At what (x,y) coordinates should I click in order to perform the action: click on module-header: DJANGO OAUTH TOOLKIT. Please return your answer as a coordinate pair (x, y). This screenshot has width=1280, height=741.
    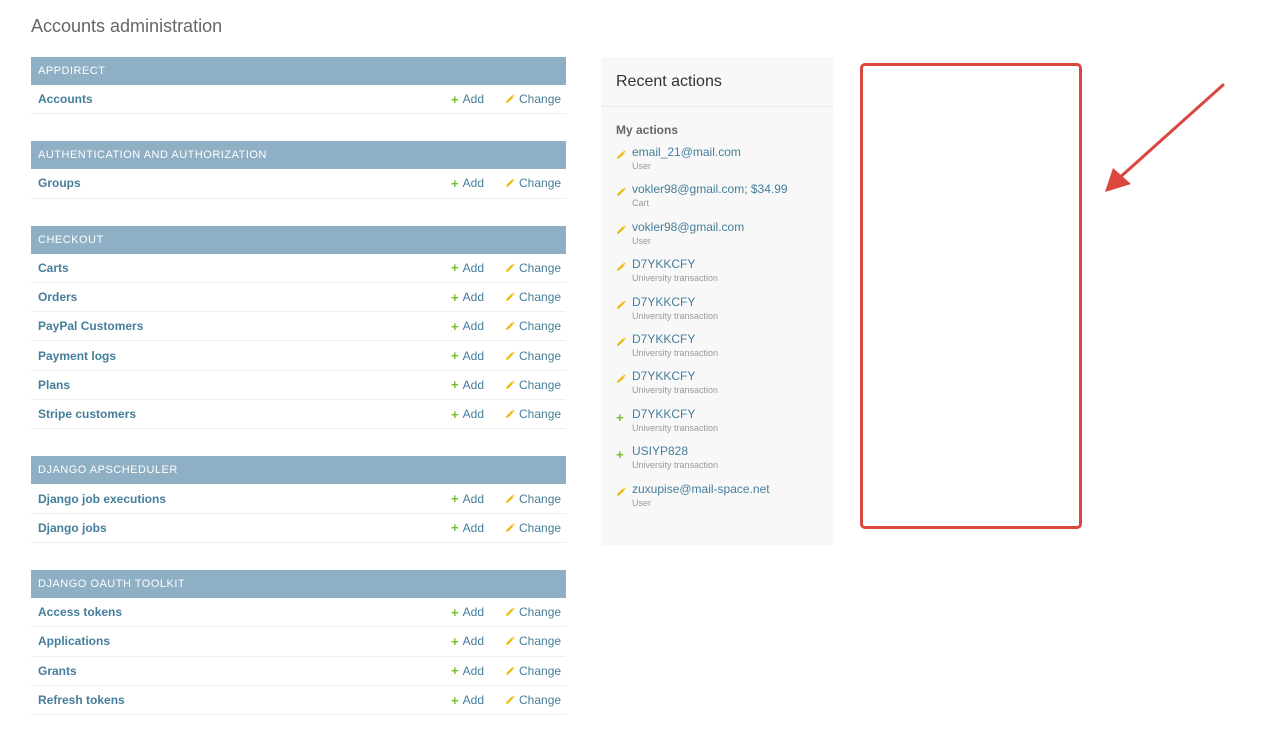
    Looking at the image, I should click on (298, 583).